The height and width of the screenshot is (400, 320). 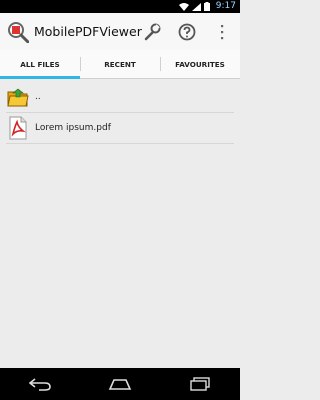 I want to click on action-bar: MobilePDFViewer, so click(x=120, y=32).